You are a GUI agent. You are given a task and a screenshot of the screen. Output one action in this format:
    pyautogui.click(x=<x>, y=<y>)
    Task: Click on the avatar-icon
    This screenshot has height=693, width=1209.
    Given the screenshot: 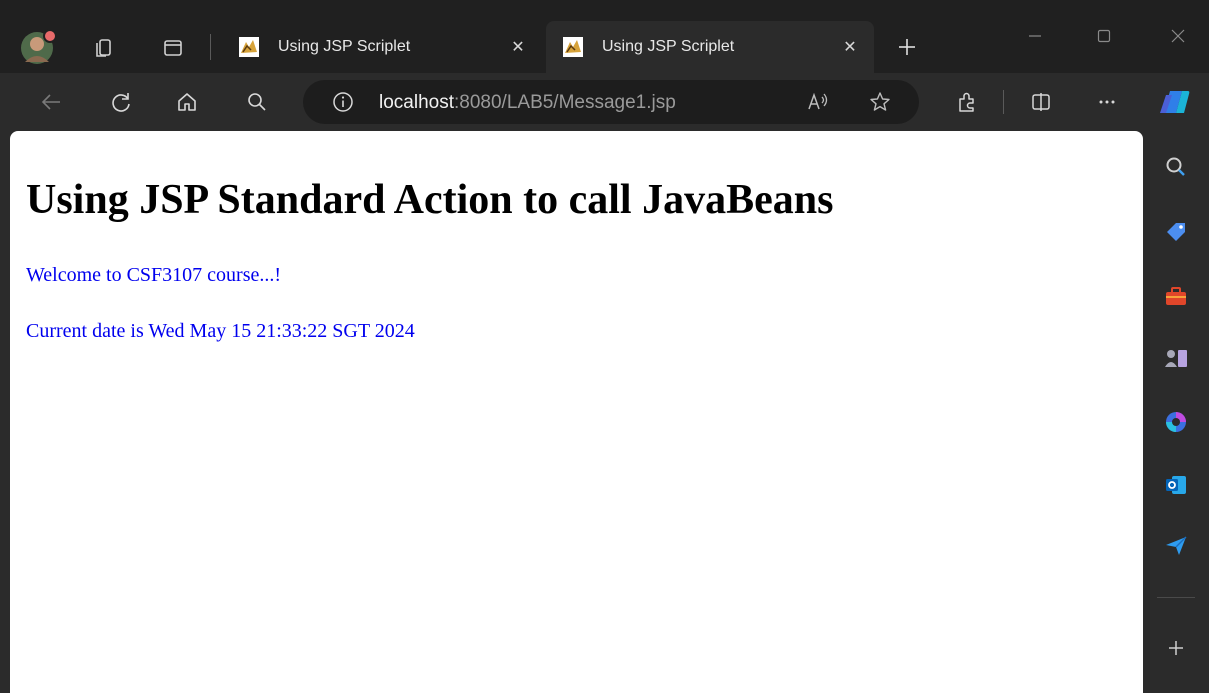 What is the action you would take?
    pyautogui.click(x=39, y=46)
    